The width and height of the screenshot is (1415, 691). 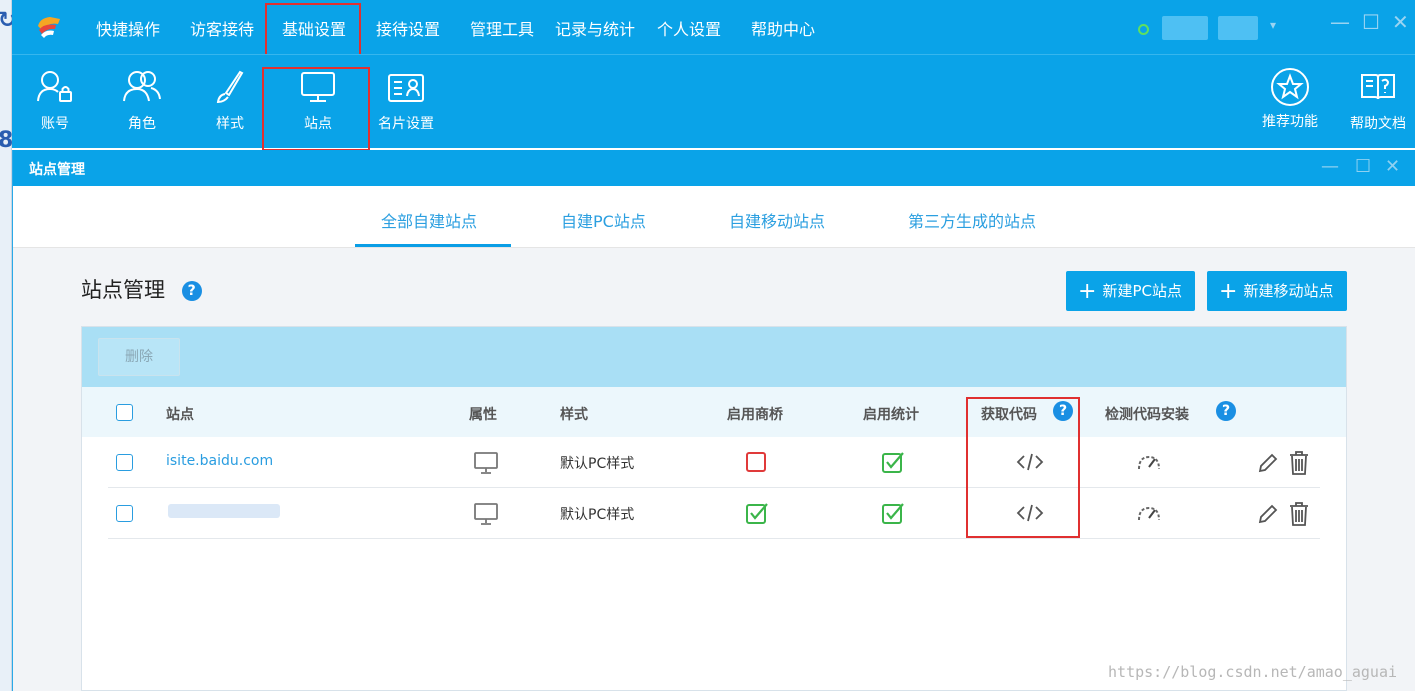 I want to click on delete-button: 删除, so click(x=139, y=357).